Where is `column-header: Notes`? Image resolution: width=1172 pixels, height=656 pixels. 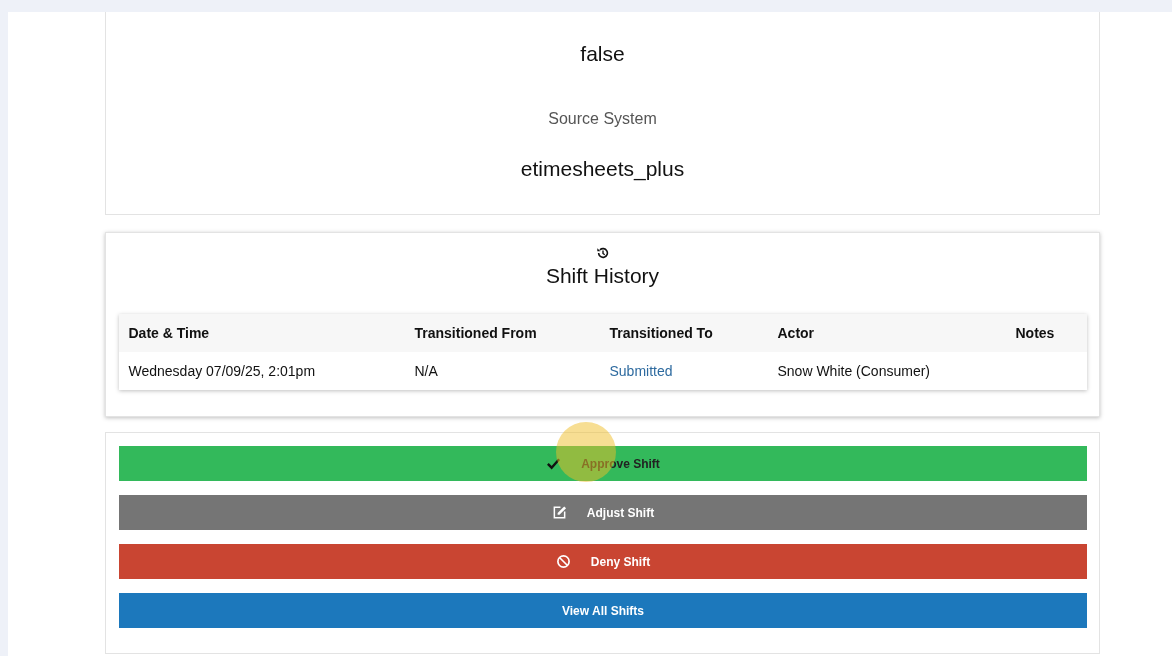 column-header: Notes is located at coordinates (1035, 333).